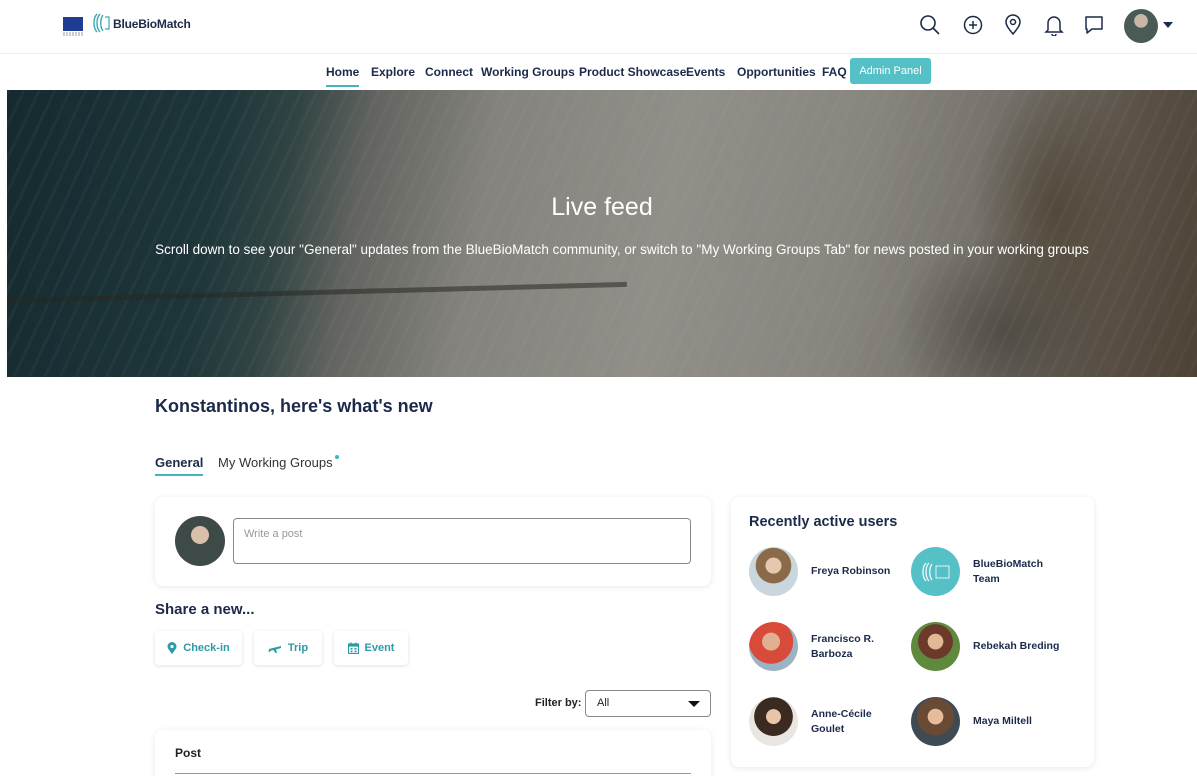 Image resolution: width=1197 pixels, height=776 pixels. What do you see at coordinates (393, 72) in the screenshot?
I see `nav-explore: Explore` at bounding box center [393, 72].